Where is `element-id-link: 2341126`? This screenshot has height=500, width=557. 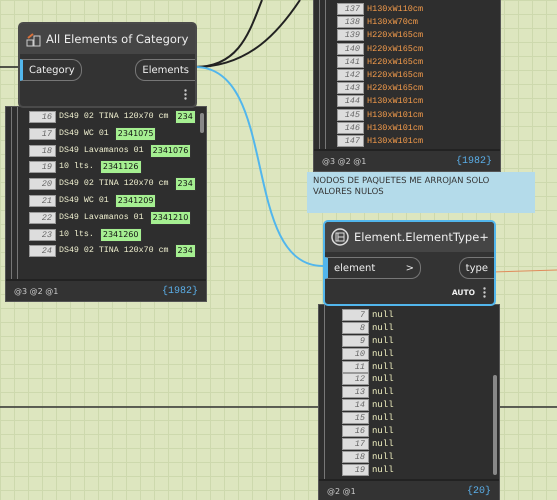 element-id-link: 2341126 is located at coordinates (121, 167).